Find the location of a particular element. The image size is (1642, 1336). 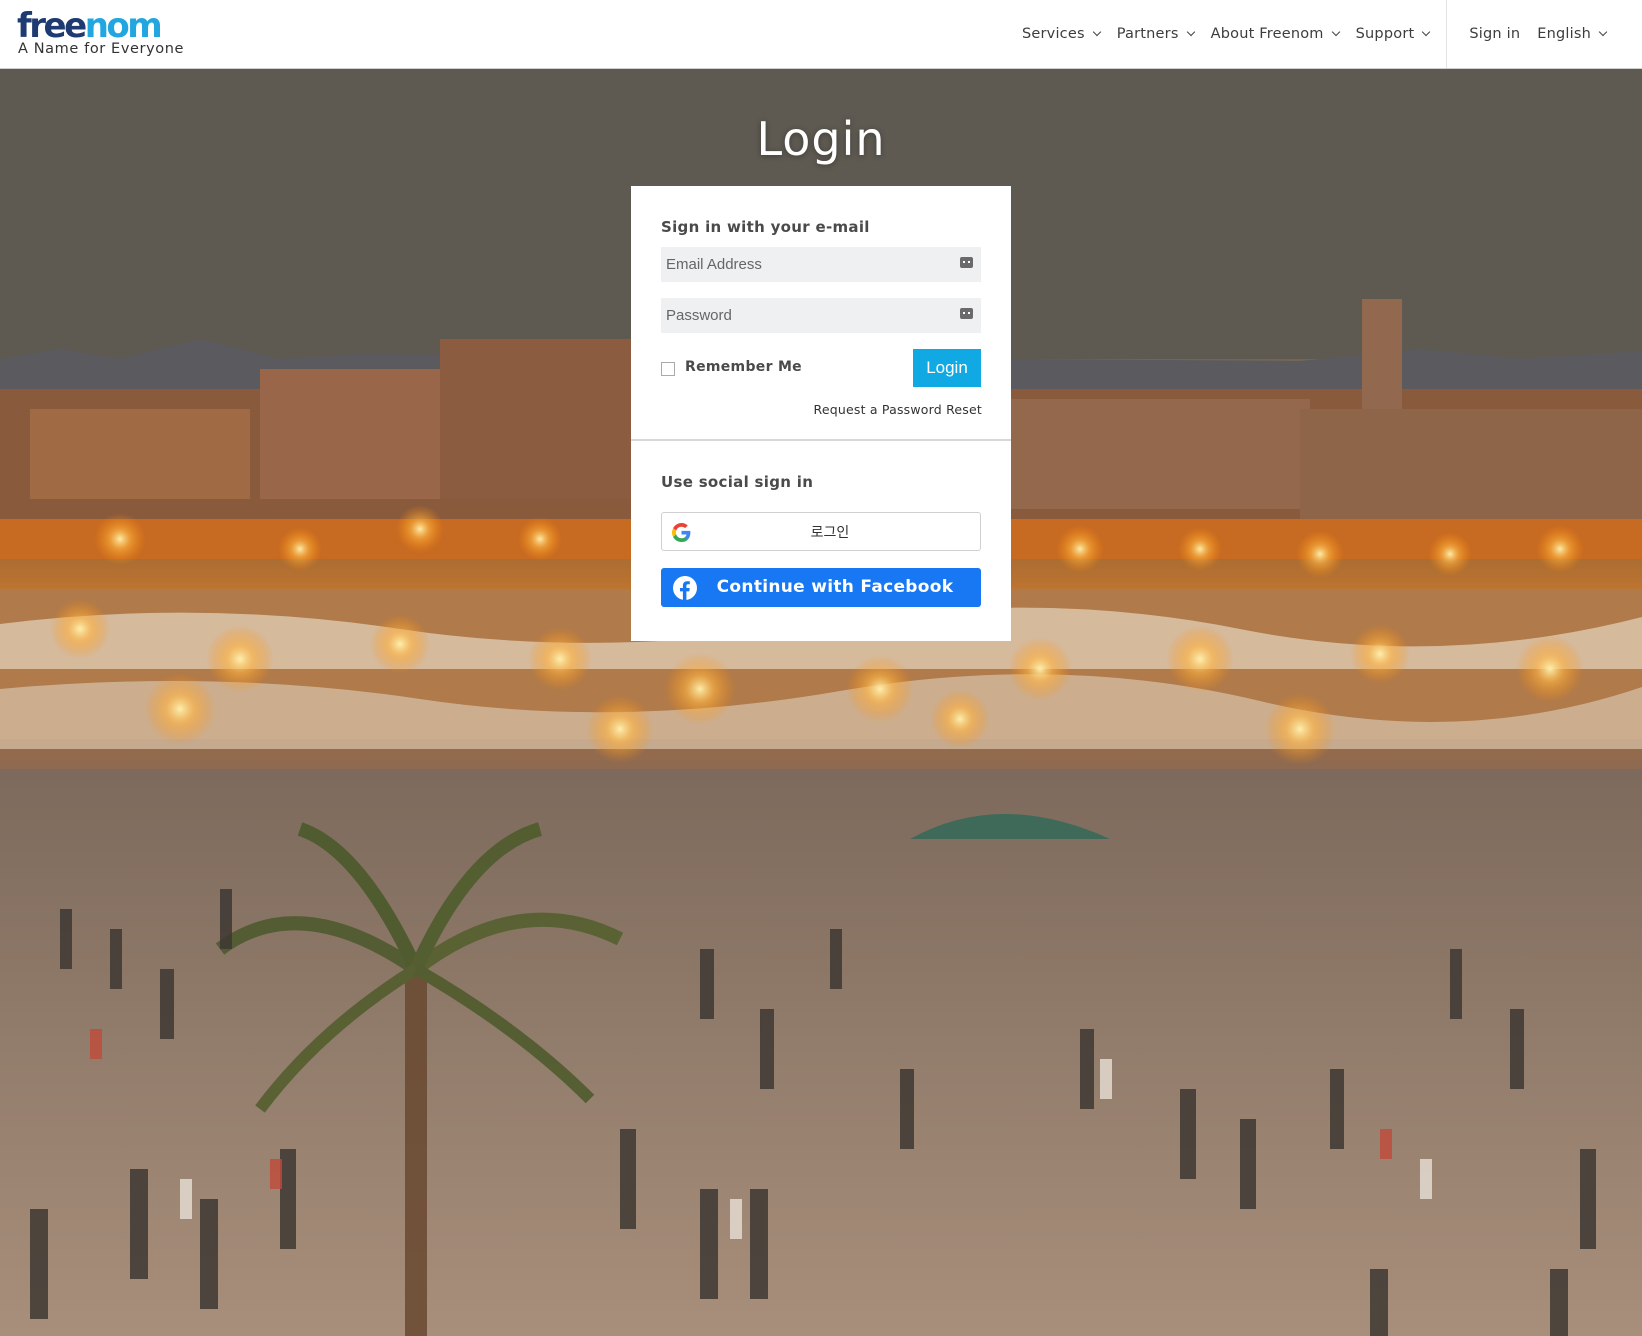

nav-support: Support is located at coordinates (1393, 34).